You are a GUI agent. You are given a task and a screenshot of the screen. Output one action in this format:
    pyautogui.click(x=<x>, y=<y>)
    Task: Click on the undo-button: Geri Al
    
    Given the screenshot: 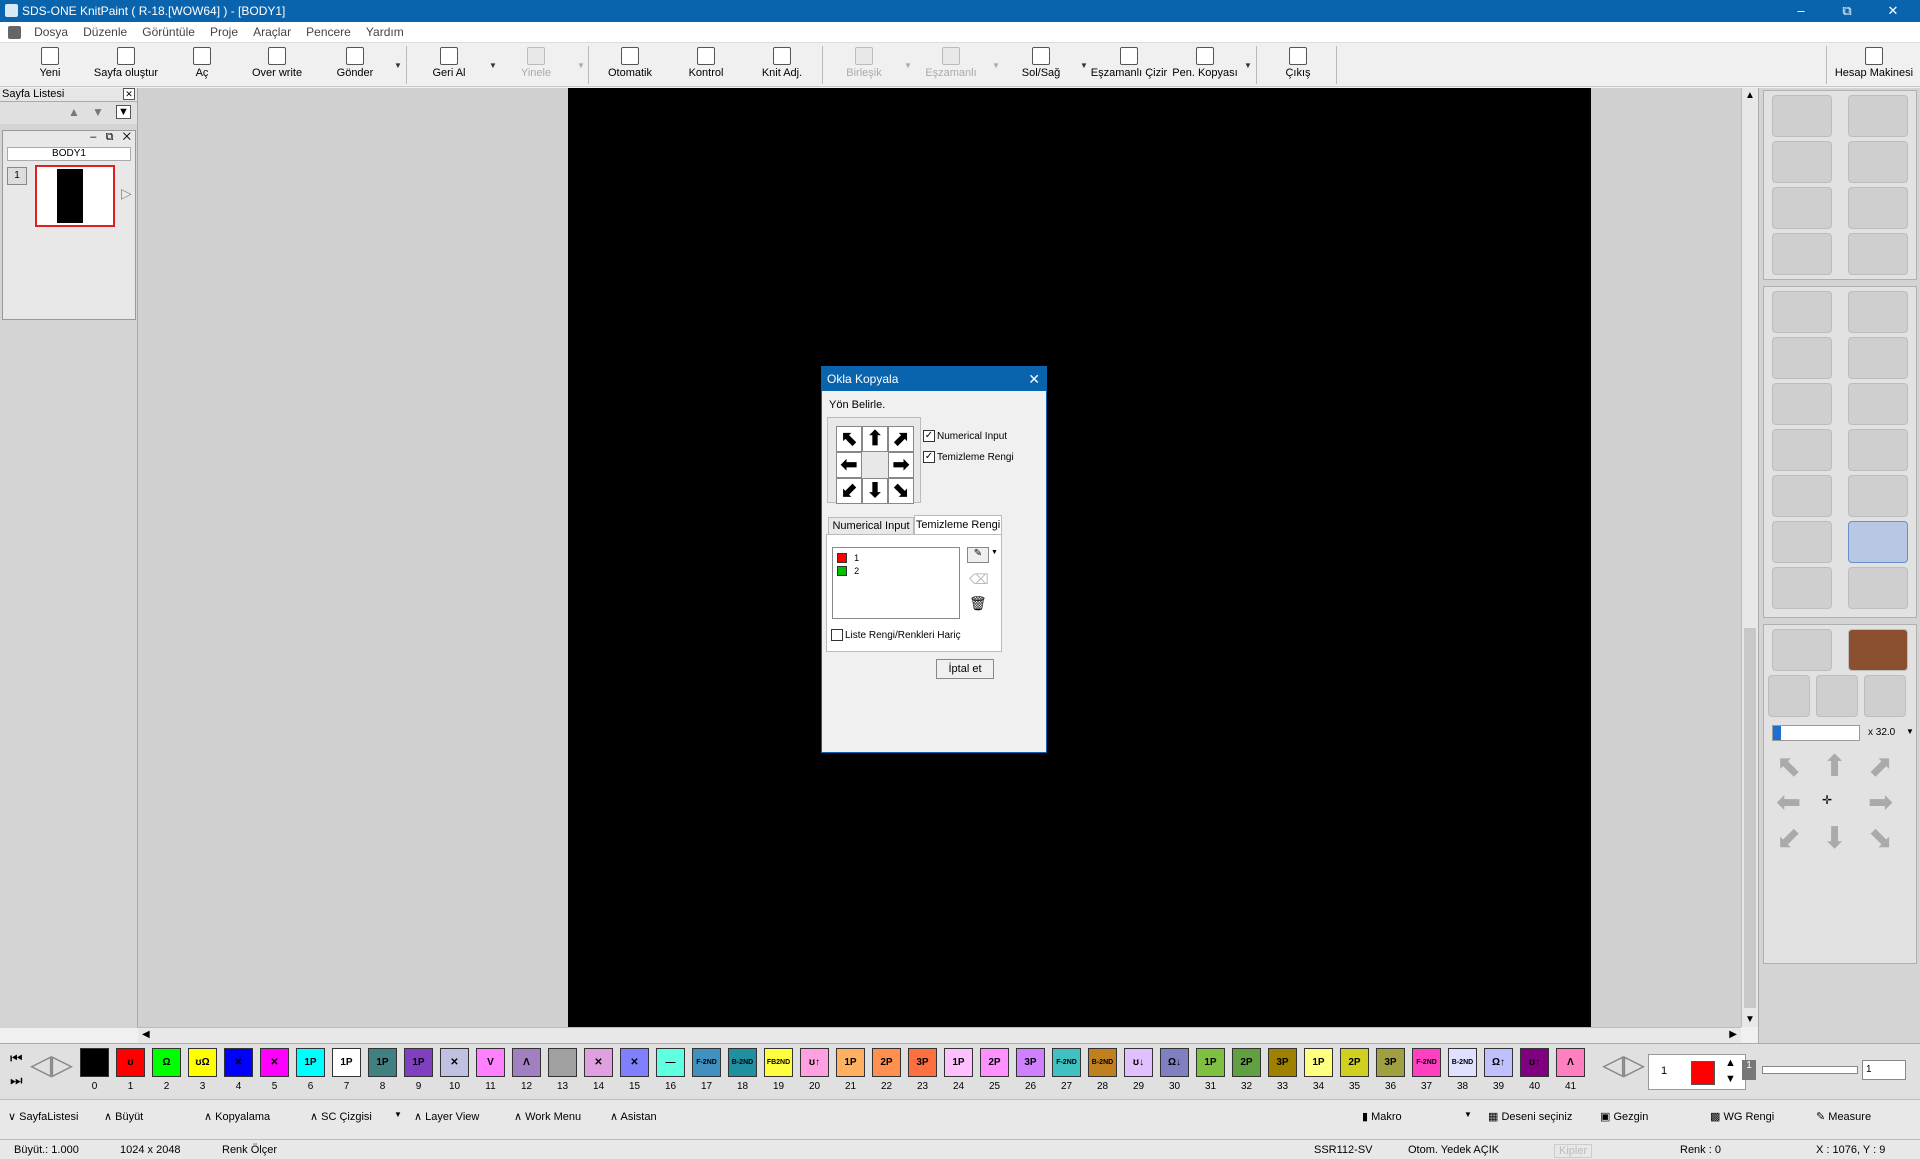 What is the action you would take?
    pyautogui.click(x=449, y=65)
    